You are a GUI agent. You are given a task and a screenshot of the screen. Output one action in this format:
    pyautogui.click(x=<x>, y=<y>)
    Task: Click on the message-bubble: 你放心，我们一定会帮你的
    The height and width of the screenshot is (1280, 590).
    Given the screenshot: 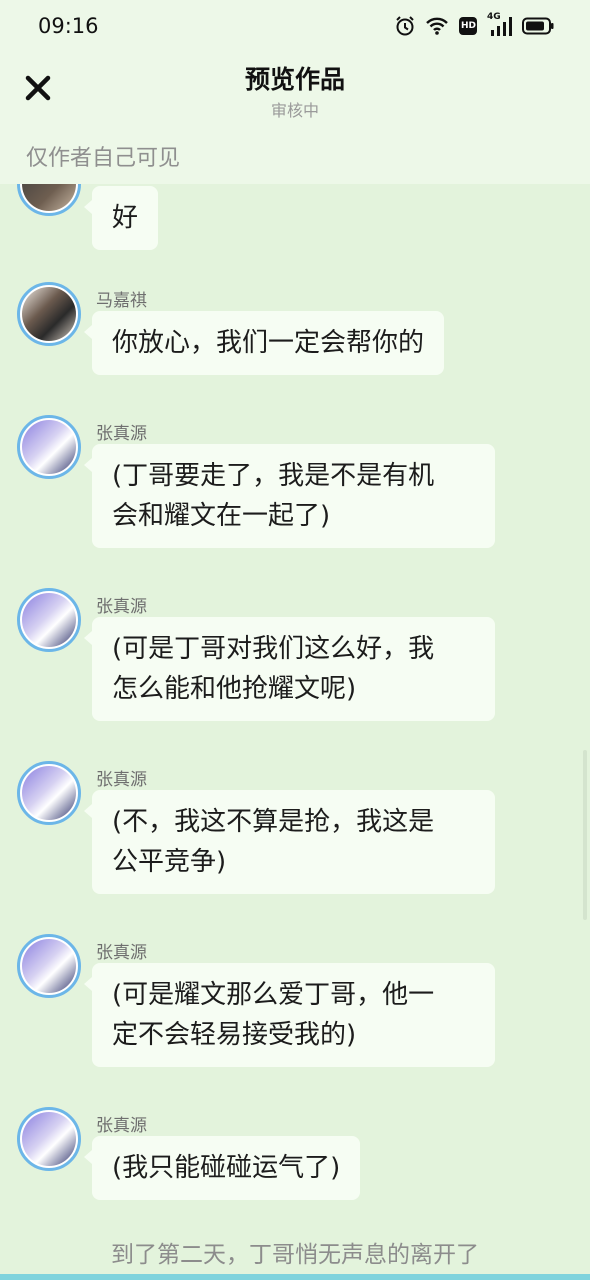 What is the action you would take?
    pyautogui.click(x=264, y=343)
    